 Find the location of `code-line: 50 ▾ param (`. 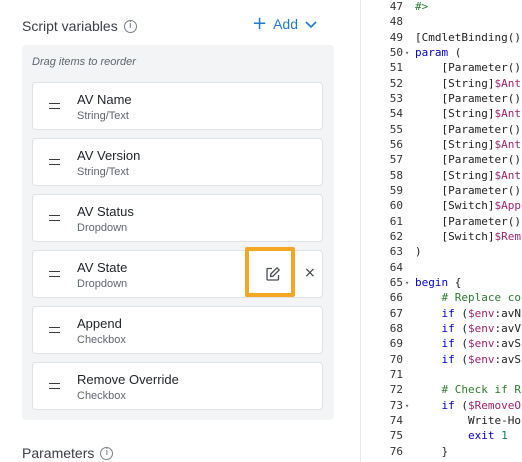

code-line: 50 ▾ param ( is located at coordinates (441, 53).